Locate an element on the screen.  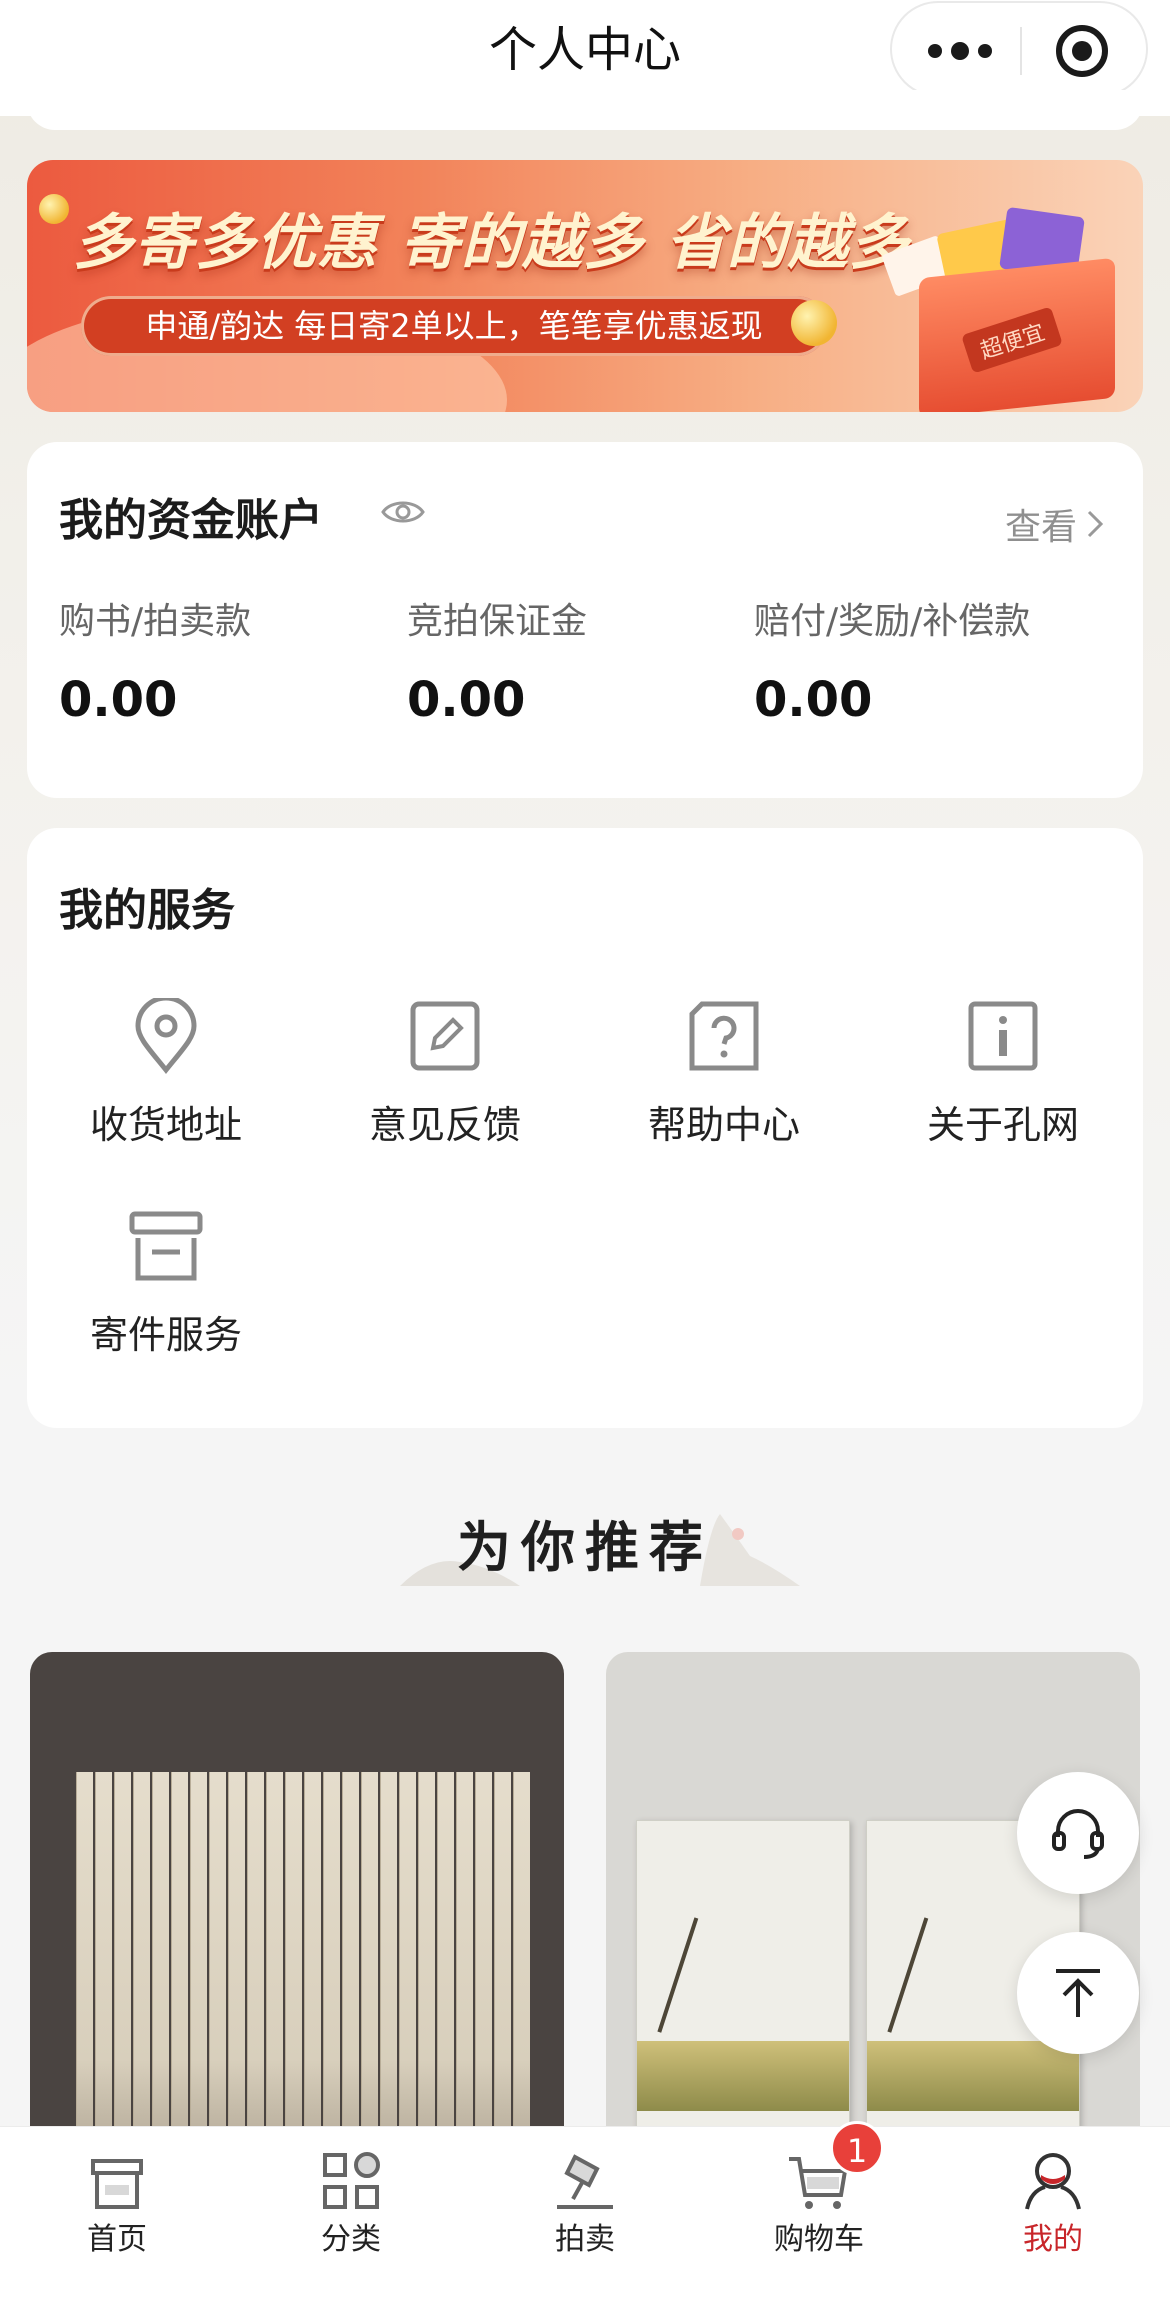
auction-hammer-icon is located at coordinates (585, 2181).